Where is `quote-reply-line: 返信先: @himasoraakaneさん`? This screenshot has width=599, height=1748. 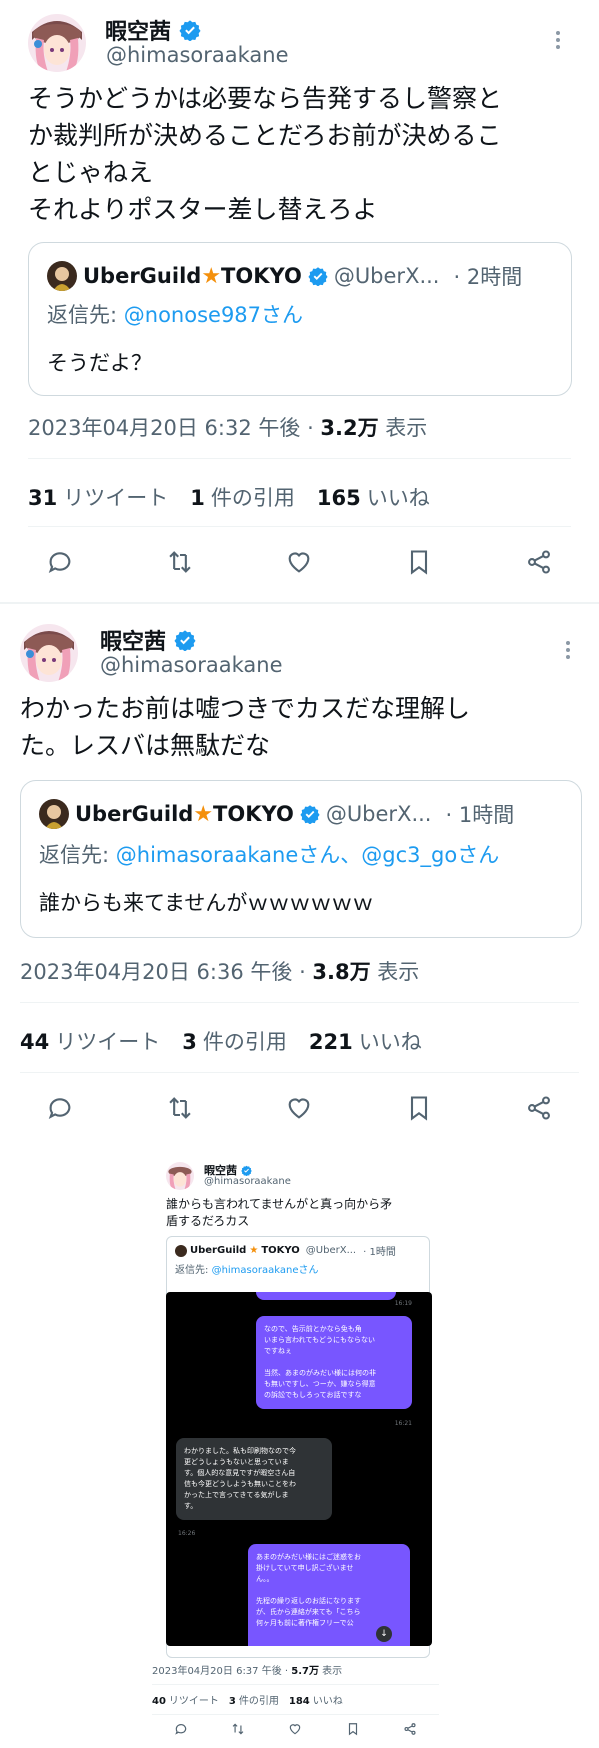
quote-reply-line: 返信先: @himasoraakaneさん is located at coordinates (246, 1268).